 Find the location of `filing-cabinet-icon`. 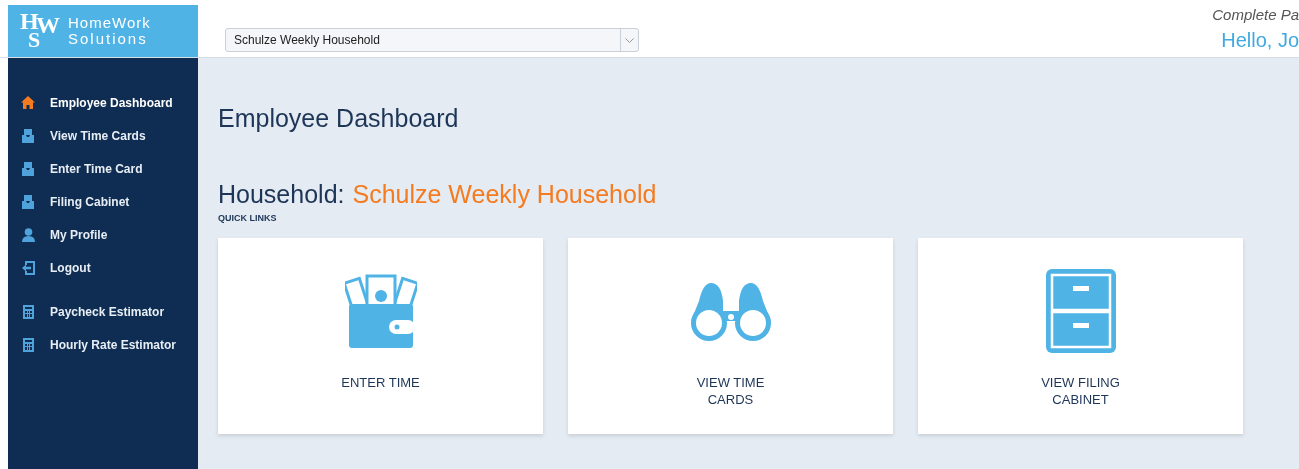

filing-cabinet-icon is located at coordinates (1080, 310).